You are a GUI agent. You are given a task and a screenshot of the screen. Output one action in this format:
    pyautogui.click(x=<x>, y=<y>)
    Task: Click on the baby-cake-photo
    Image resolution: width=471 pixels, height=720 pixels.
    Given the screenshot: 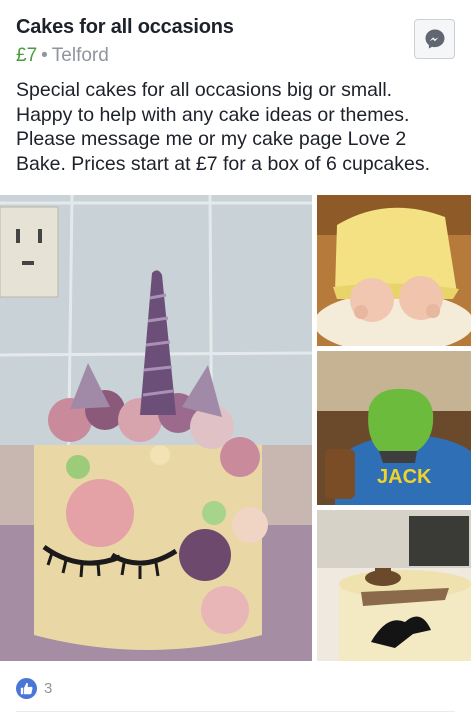 What is the action you would take?
    pyautogui.click(x=394, y=270)
    